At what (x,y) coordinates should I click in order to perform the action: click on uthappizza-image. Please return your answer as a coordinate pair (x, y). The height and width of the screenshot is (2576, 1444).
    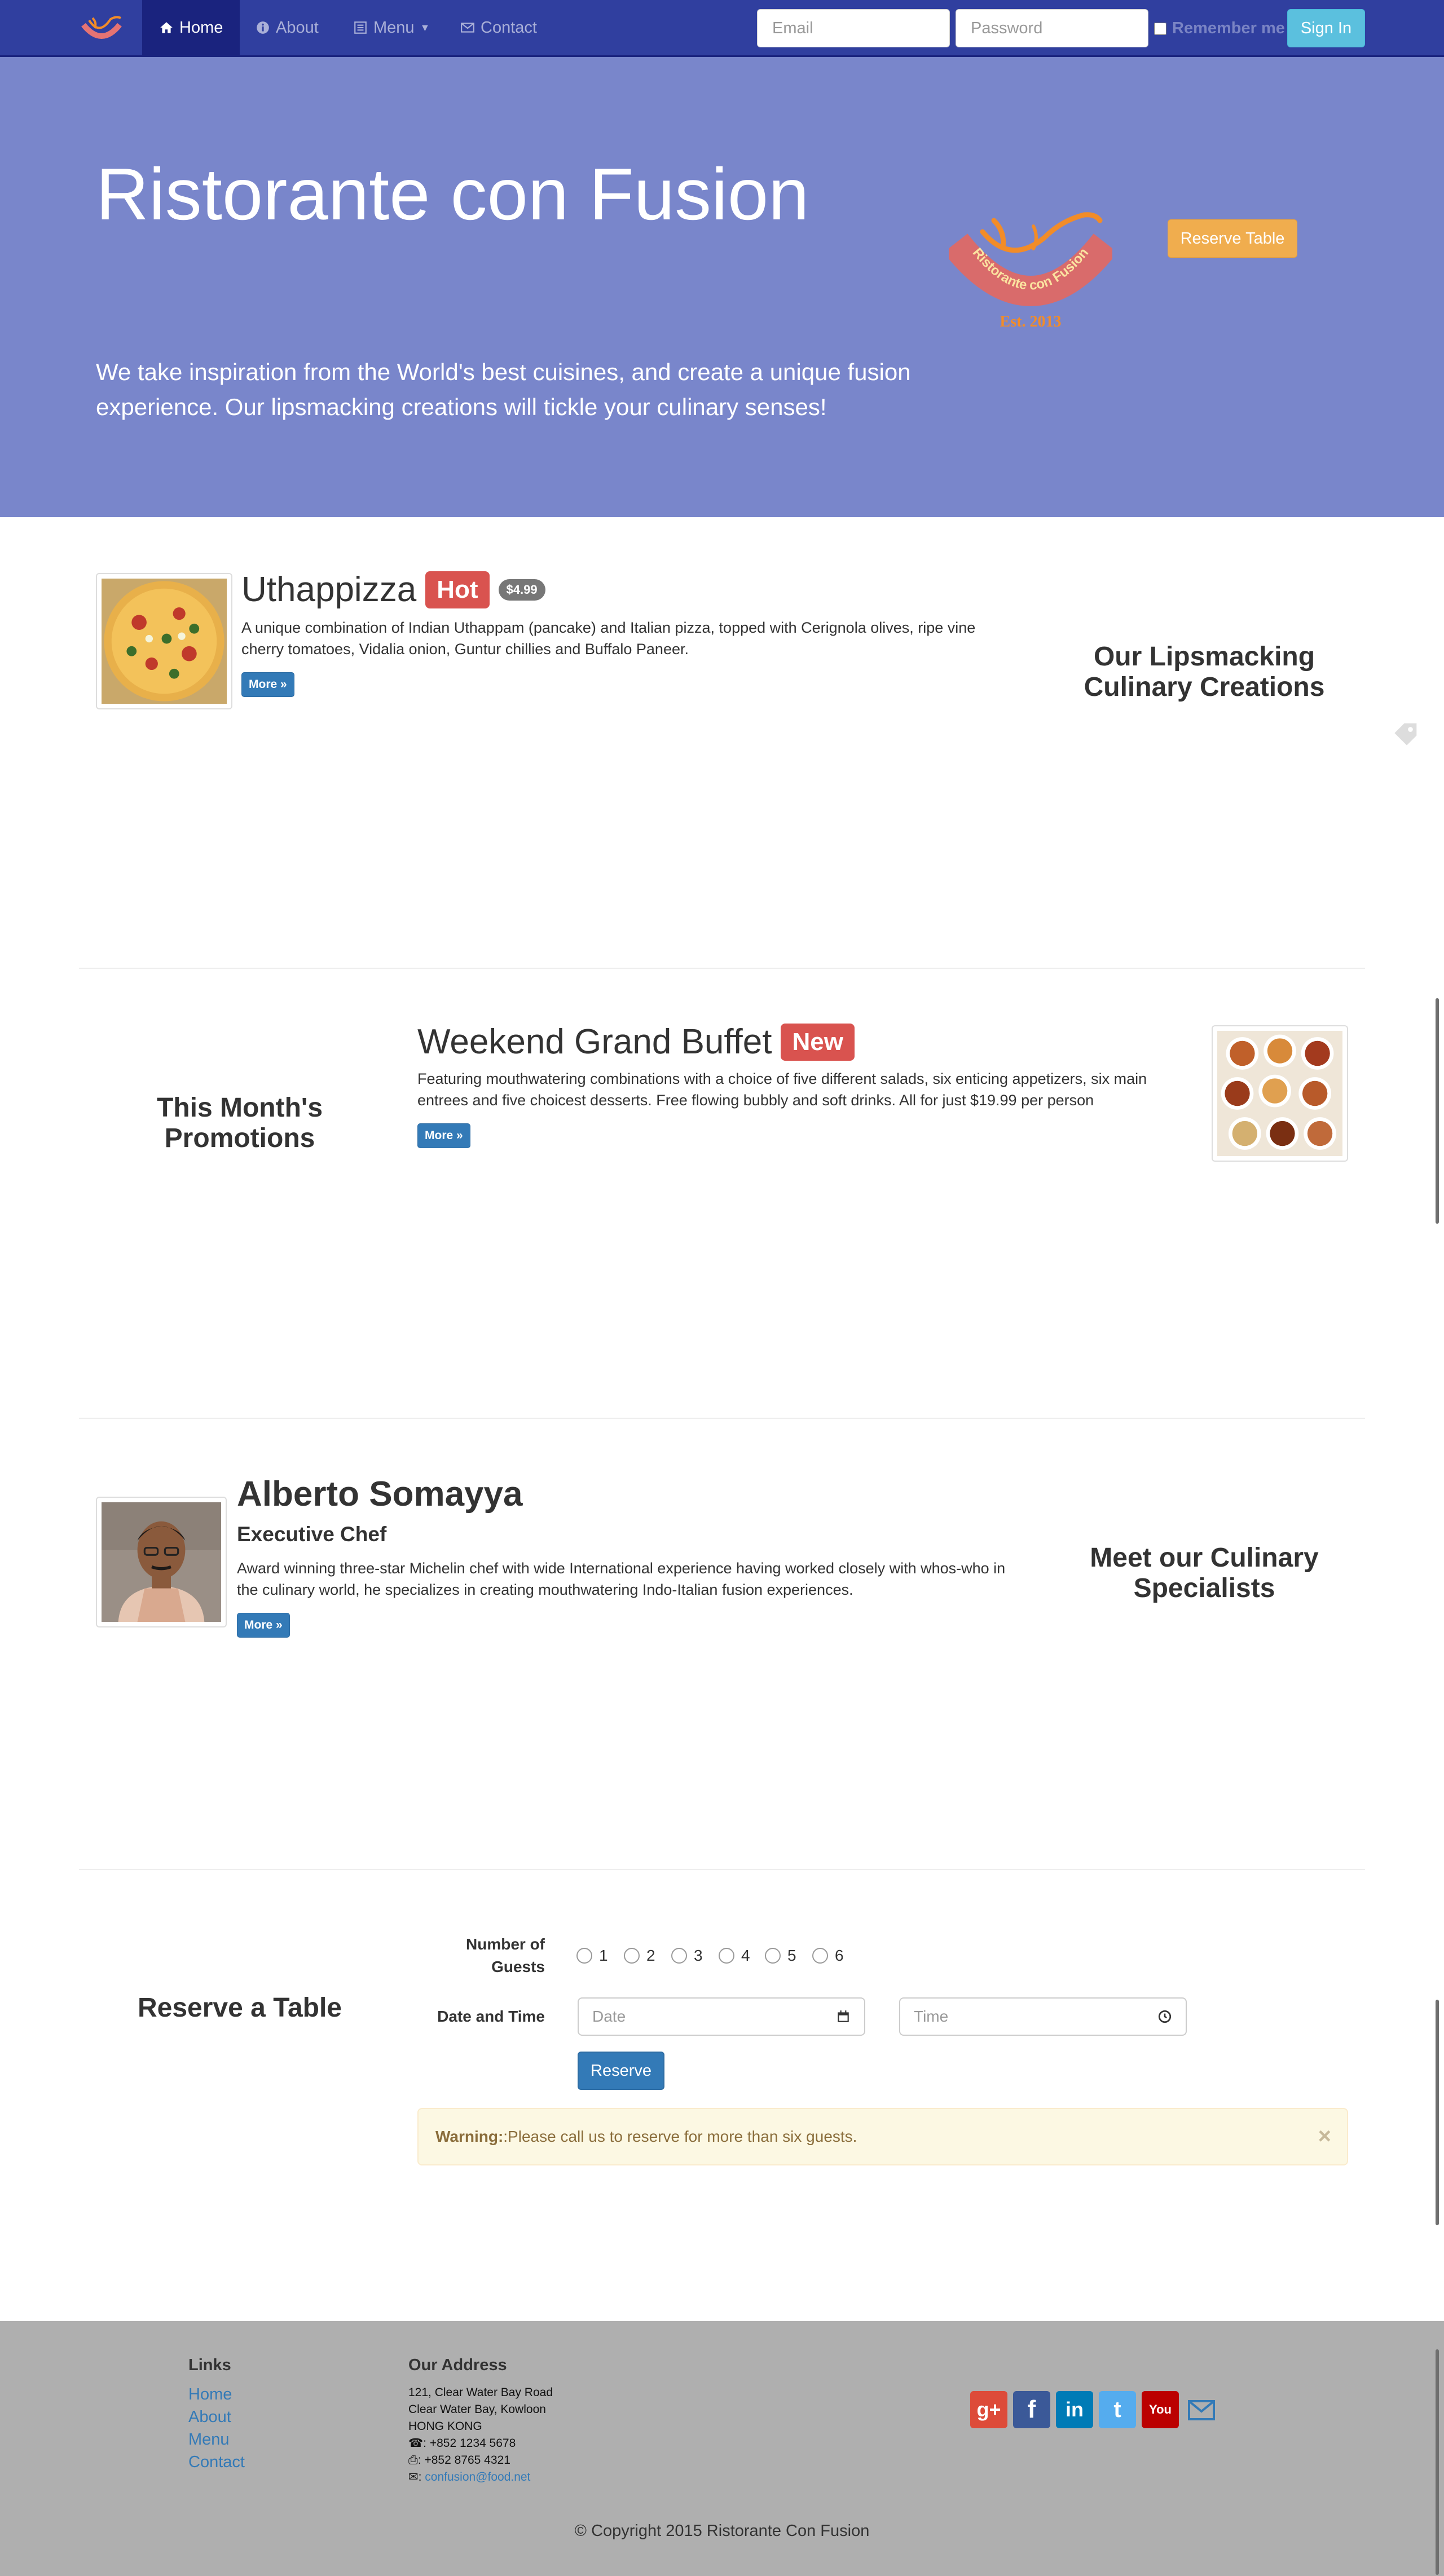
    Looking at the image, I should click on (164, 641).